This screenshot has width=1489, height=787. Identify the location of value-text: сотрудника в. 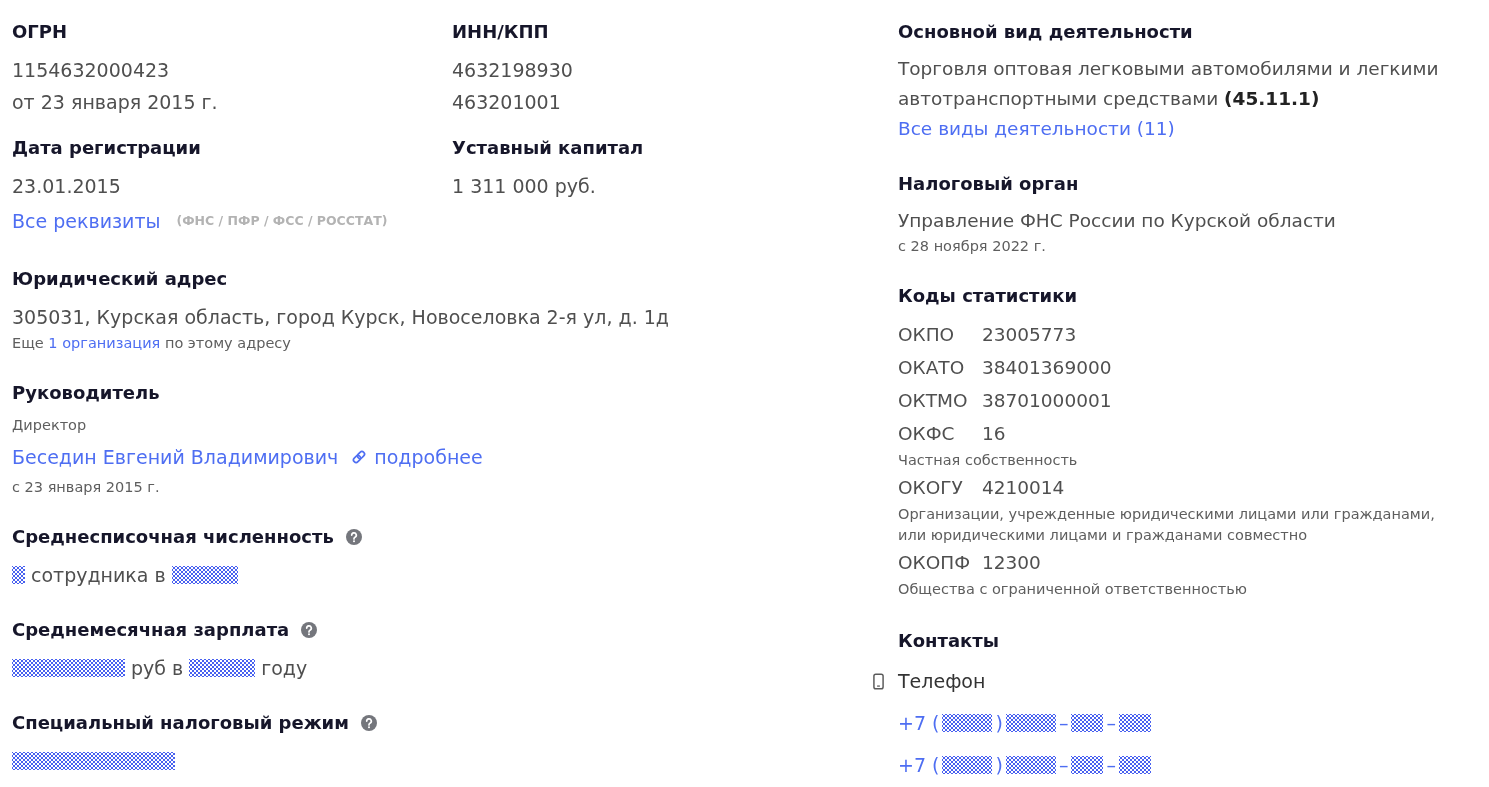
(98, 575).